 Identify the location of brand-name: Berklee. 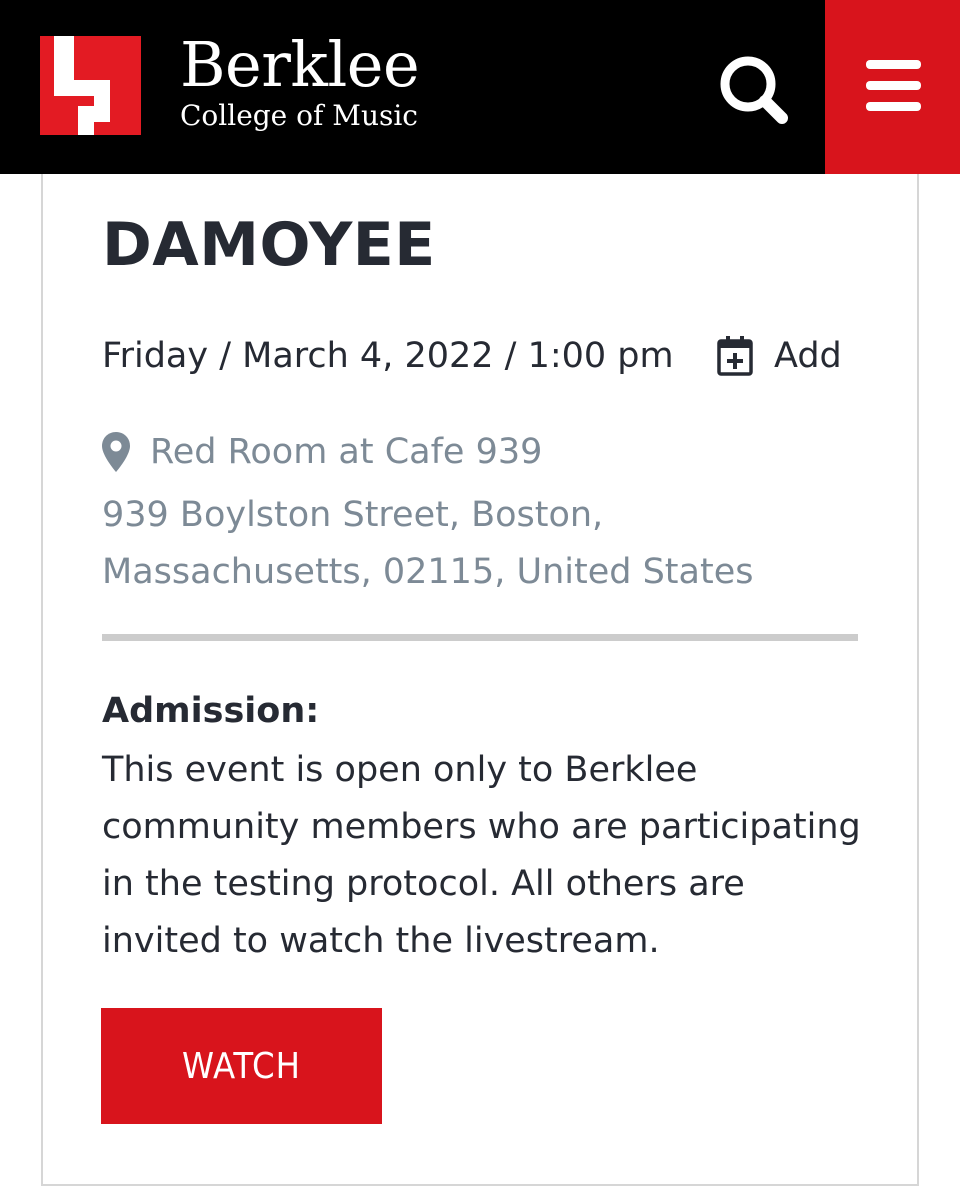
(300, 64).